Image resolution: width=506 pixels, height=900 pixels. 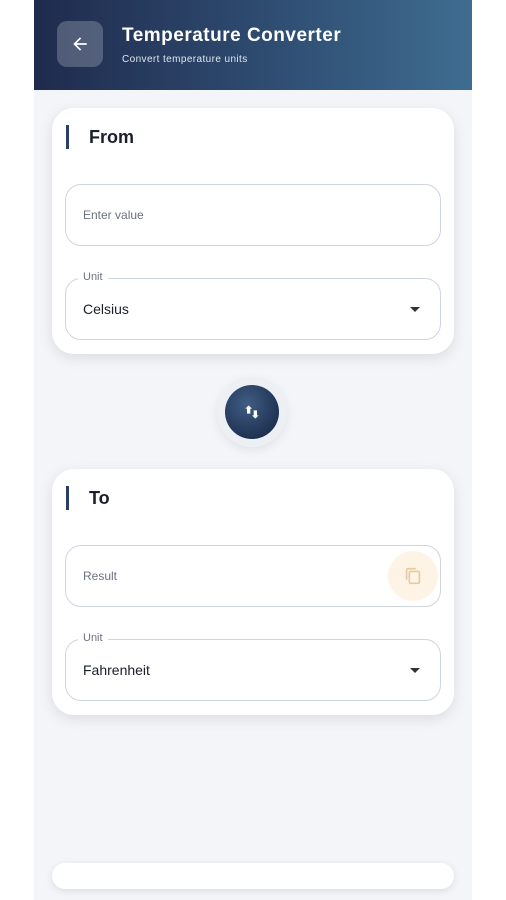 What do you see at coordinates (93, 277) in the screenshot?
I see `from-unit-label: Unit` at bounding box center [93, 277].